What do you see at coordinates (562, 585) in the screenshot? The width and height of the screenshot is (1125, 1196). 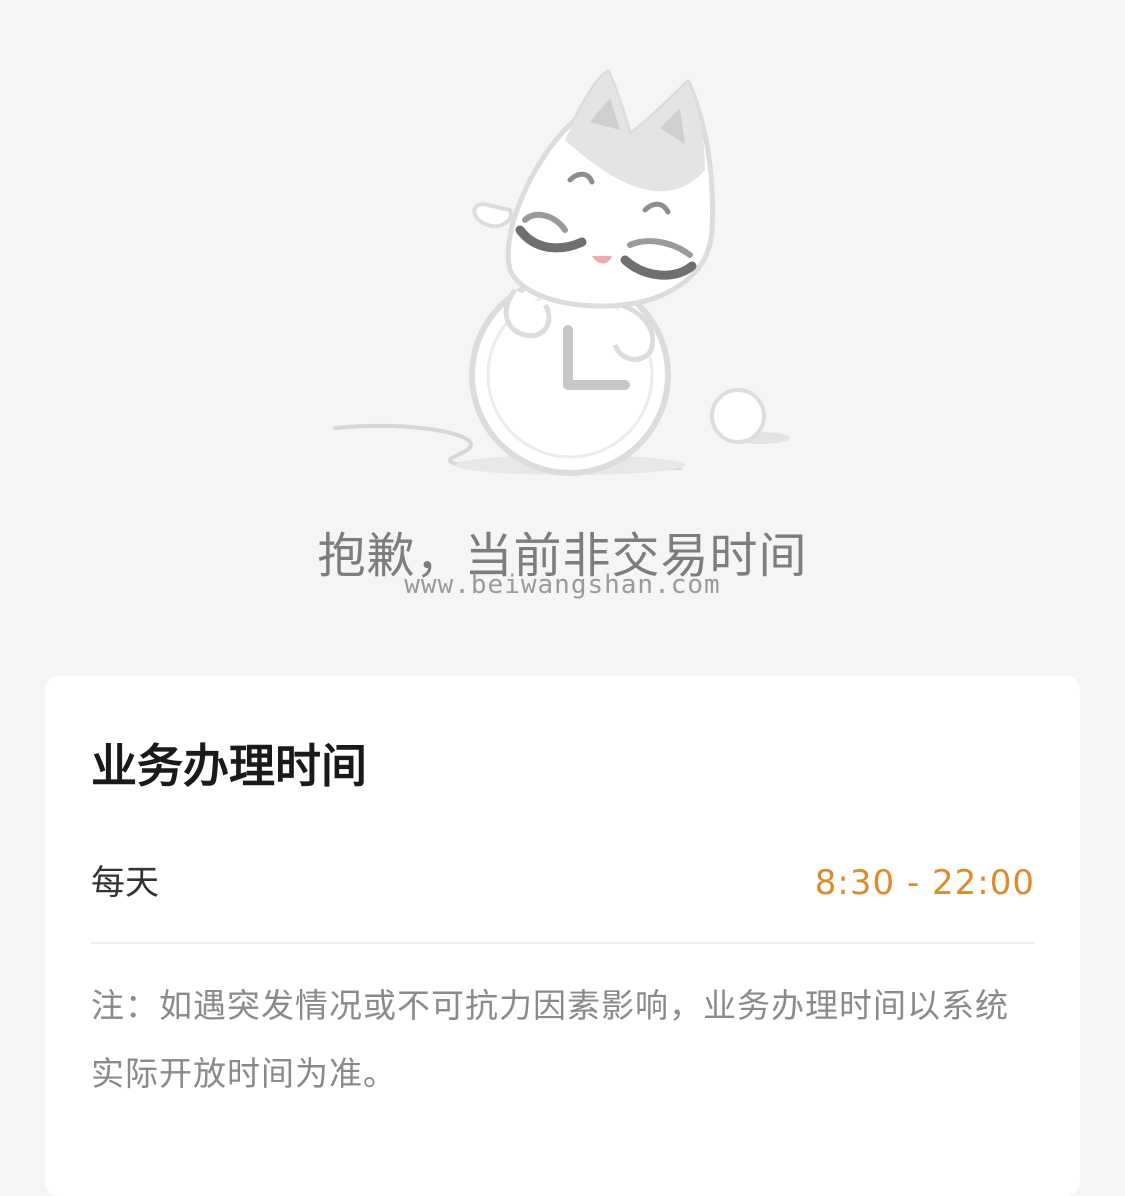 I see `watermark-text: www.beiwangshan.com` at bounding box center [562, 585].